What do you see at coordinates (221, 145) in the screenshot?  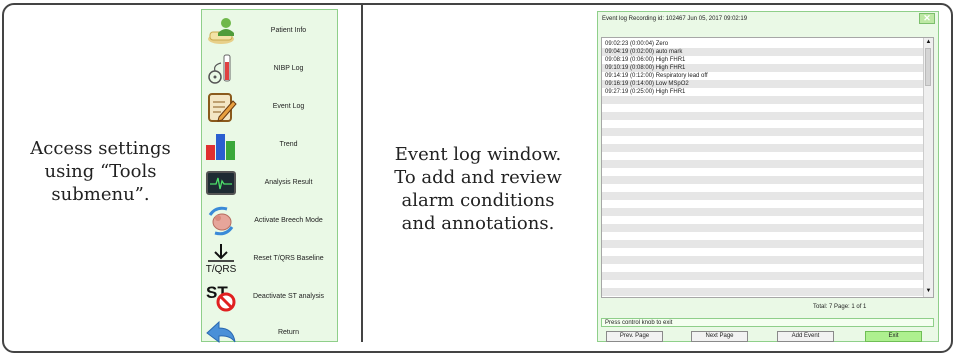 I see `trend-icon` at bounding box center [221, 145].